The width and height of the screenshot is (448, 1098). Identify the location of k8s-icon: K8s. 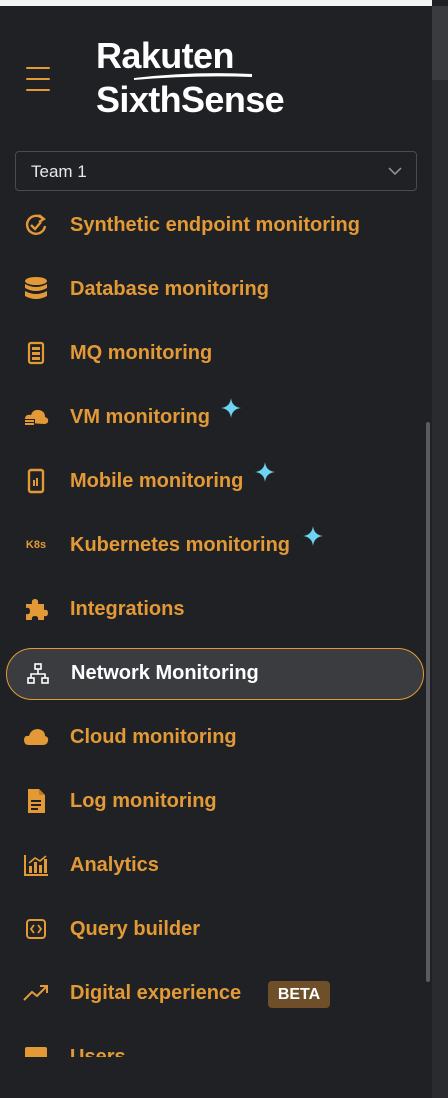
(36, 545).